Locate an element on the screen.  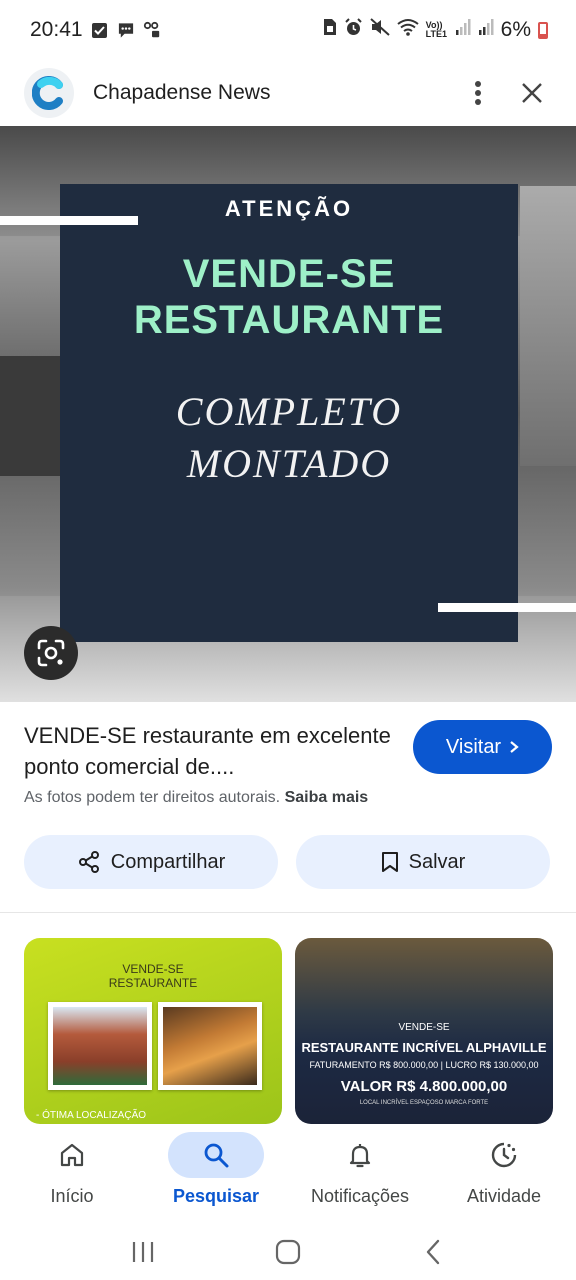
save-button: Salvar is located at coordinates (423, 862).